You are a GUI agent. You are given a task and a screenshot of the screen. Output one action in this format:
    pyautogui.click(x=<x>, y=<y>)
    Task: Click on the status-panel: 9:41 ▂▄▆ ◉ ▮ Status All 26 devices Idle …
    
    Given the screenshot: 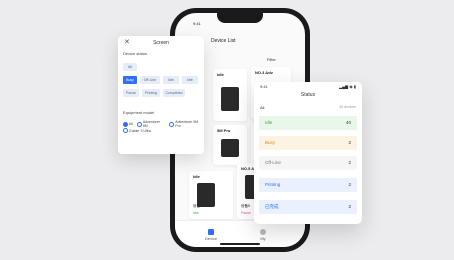 What is the action you would take?
    pyautogui.click(x=308, y=153)
    